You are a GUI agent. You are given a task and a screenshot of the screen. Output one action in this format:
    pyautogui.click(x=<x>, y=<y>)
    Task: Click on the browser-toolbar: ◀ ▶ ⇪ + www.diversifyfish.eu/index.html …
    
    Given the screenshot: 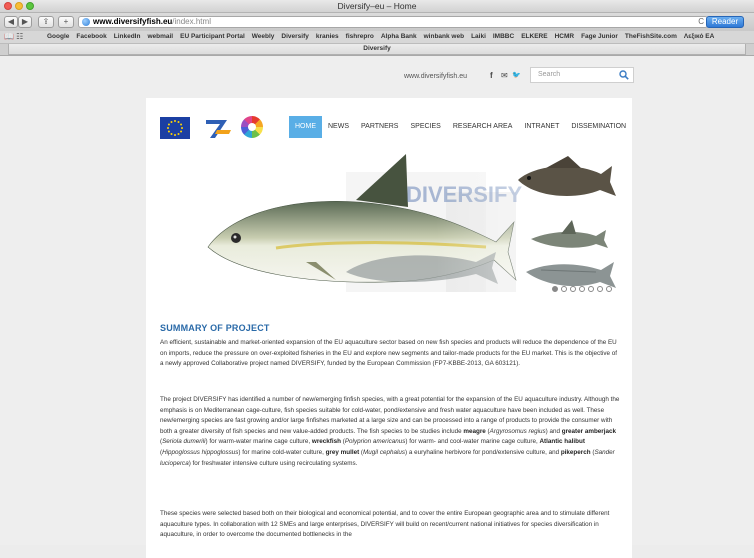 What is the action you would take?
    pyautogui.click(x=377, y=22)
    